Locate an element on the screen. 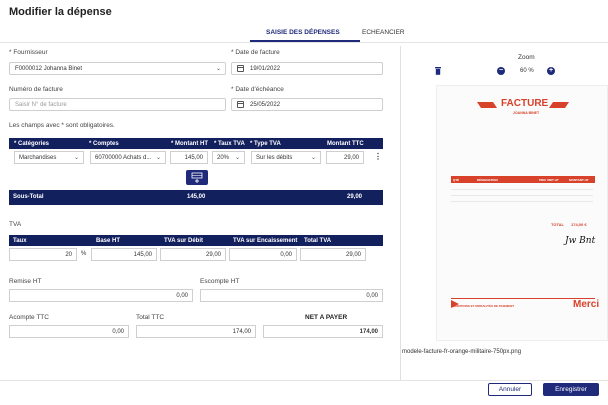 The height and width of the screenshot is (405, 608). invoice-col-unit-price: PRIX UNIT HT is located at coordinates (549, 180).